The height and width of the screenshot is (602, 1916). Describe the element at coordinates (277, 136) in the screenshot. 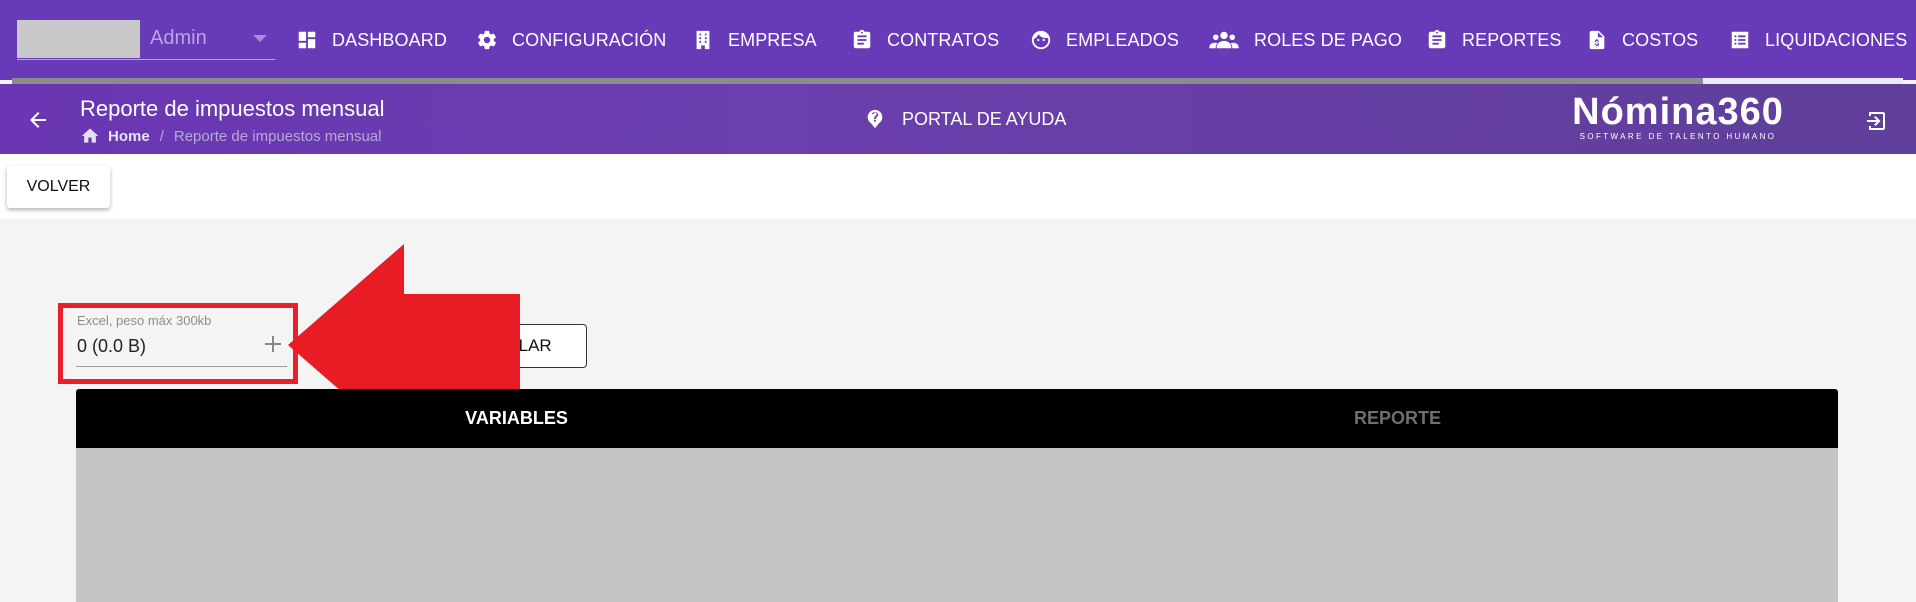

I see `breadcrumb-current: Reporte de impuestos mensual` at that location.